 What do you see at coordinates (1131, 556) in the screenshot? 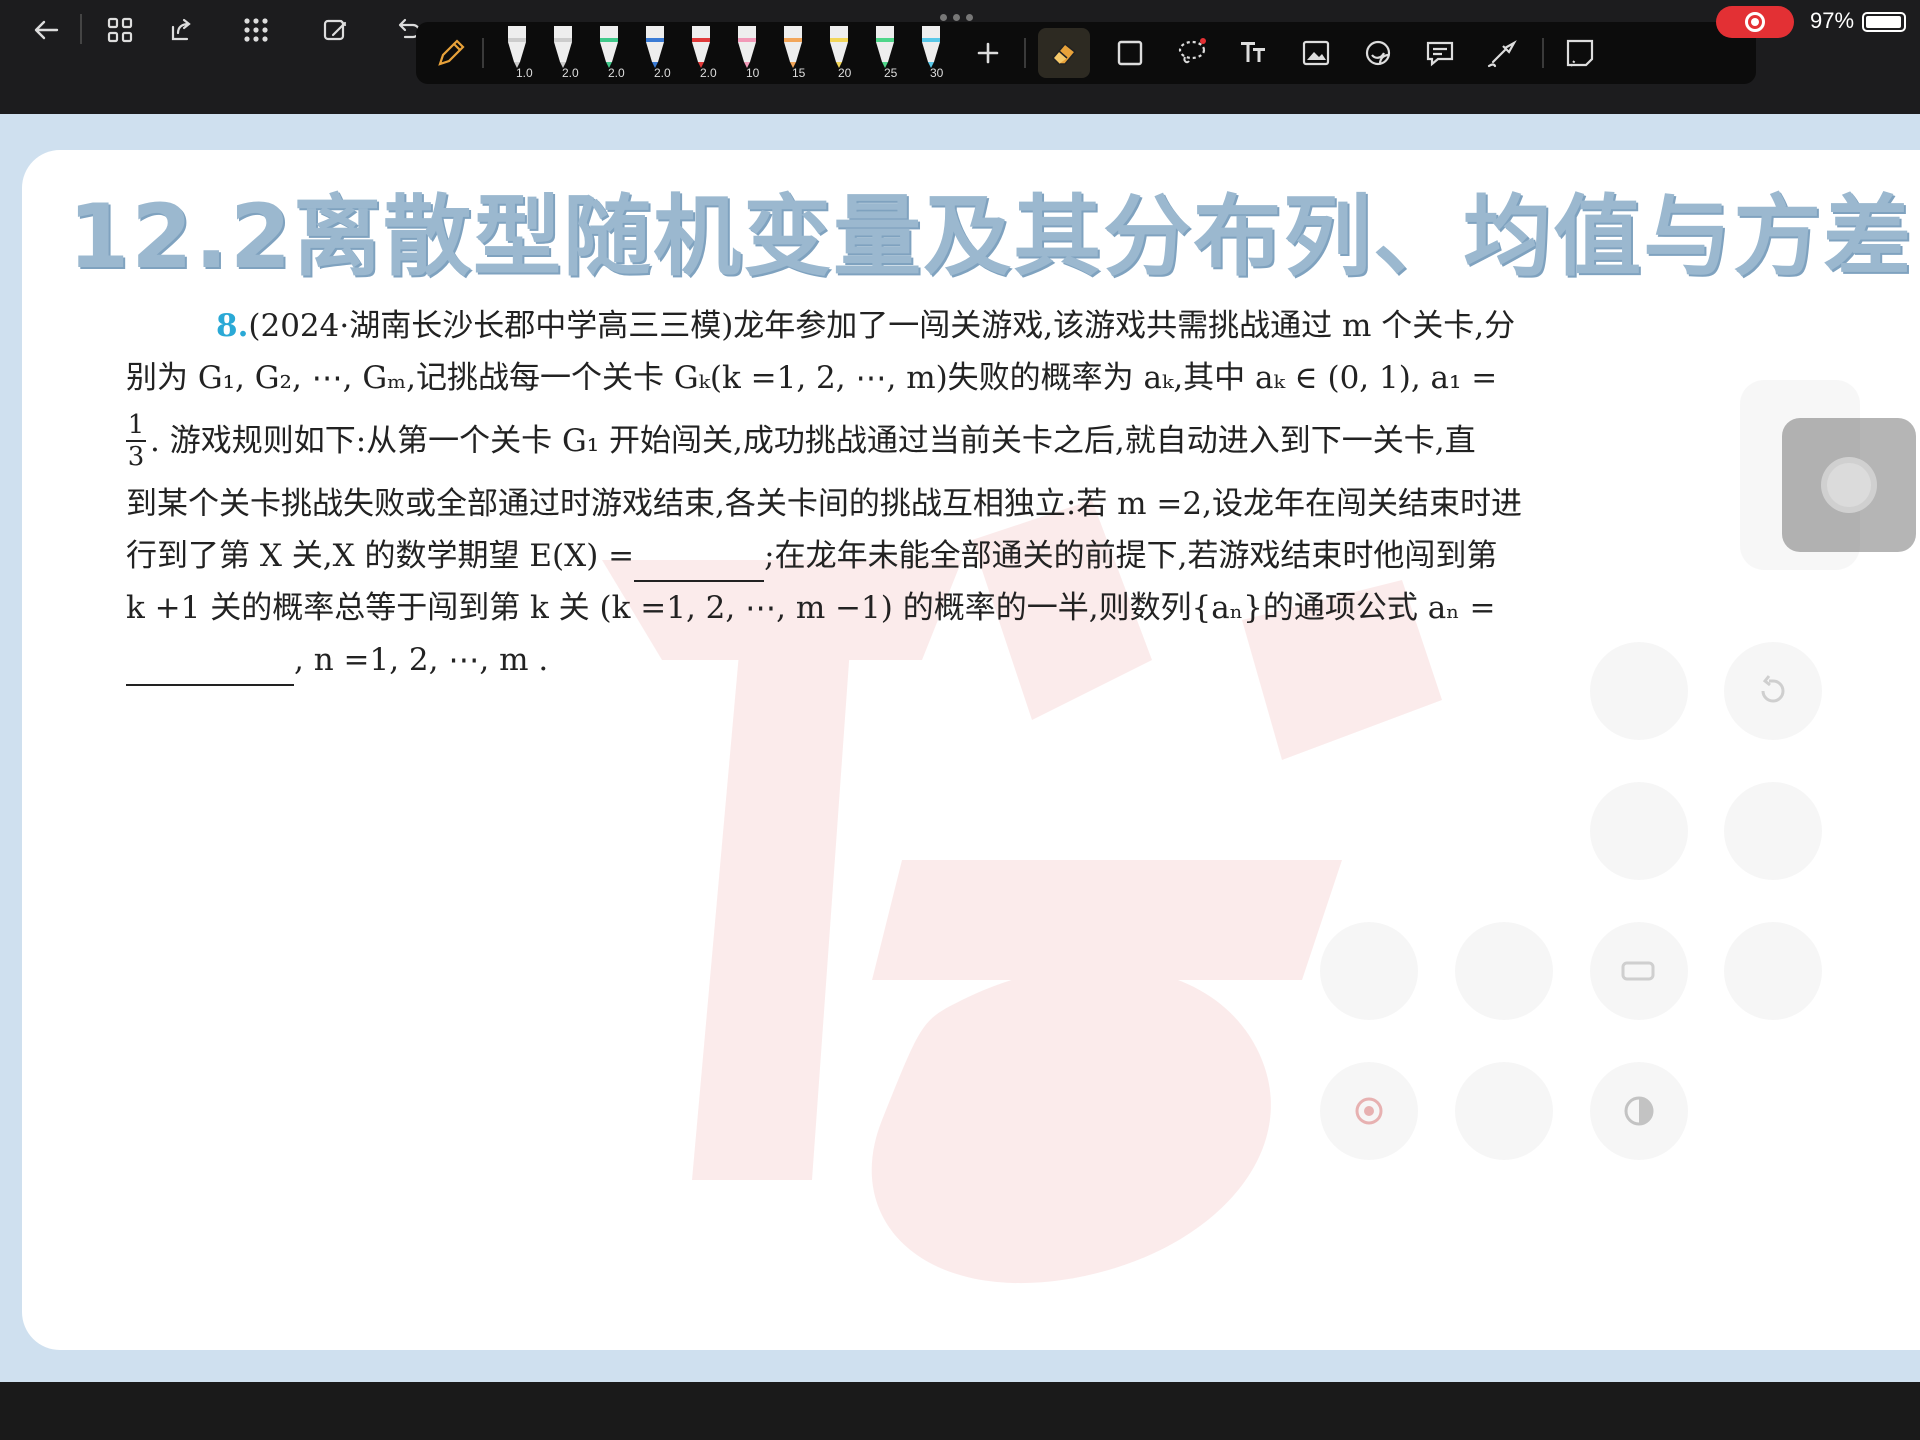
I see `question-text: ;在龙年未能全部通关的前提下,若游戏结束时他闯到第` at bounding box center [1131, 556].